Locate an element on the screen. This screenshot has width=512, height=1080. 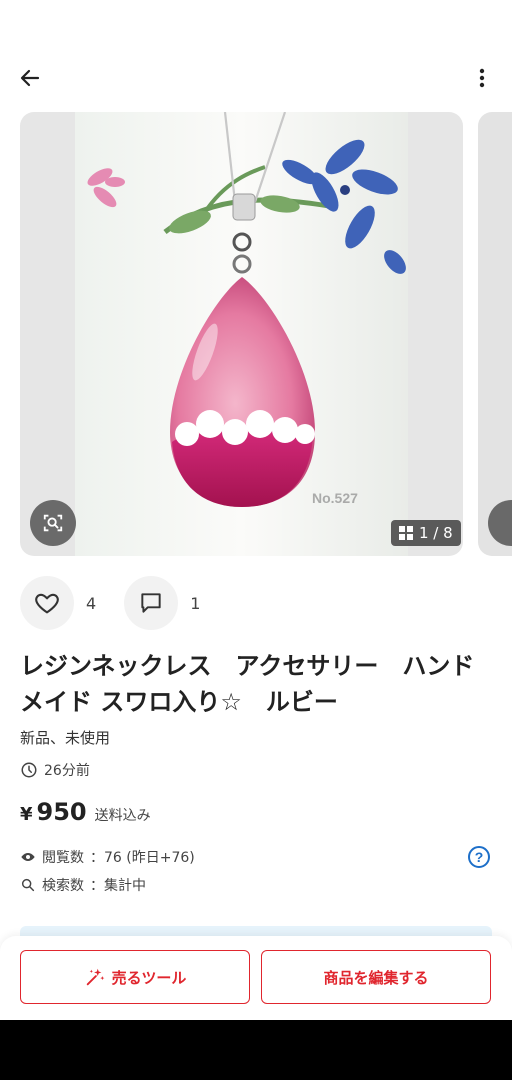
clock-icon is located at coordinates (29, 770).